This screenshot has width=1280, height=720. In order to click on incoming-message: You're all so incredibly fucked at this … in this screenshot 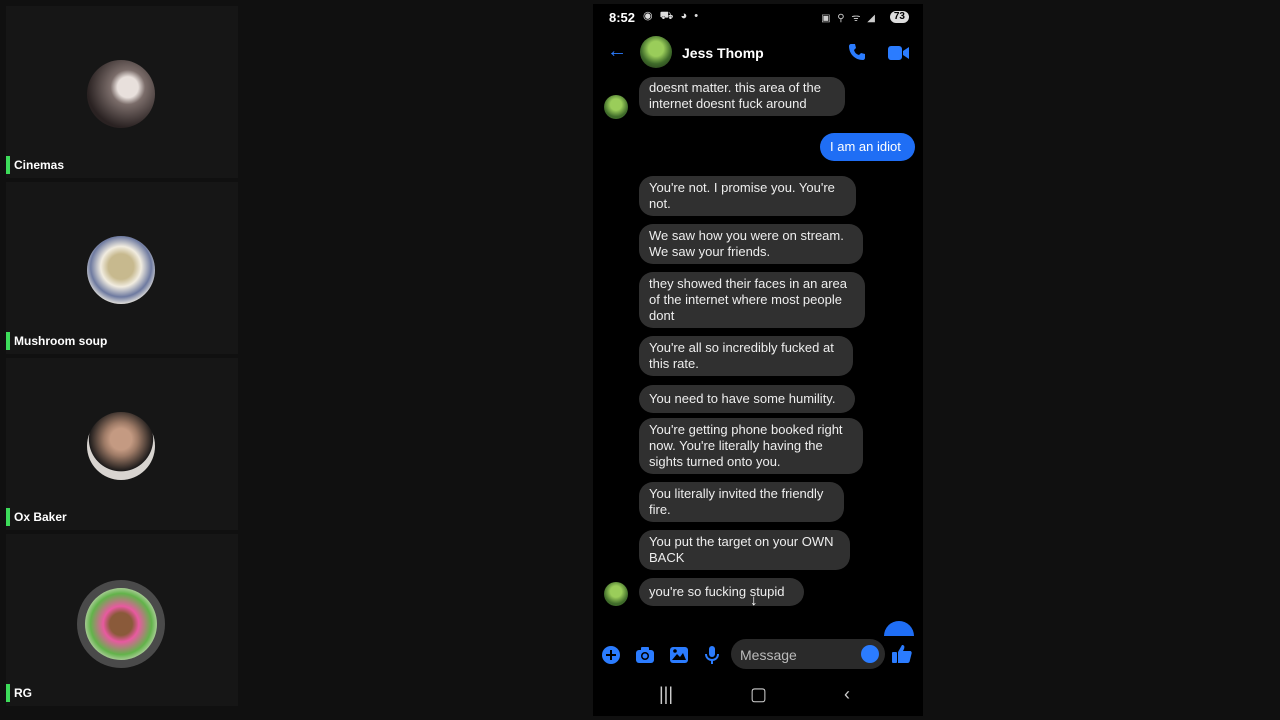, I will do `click(746, 356)`.